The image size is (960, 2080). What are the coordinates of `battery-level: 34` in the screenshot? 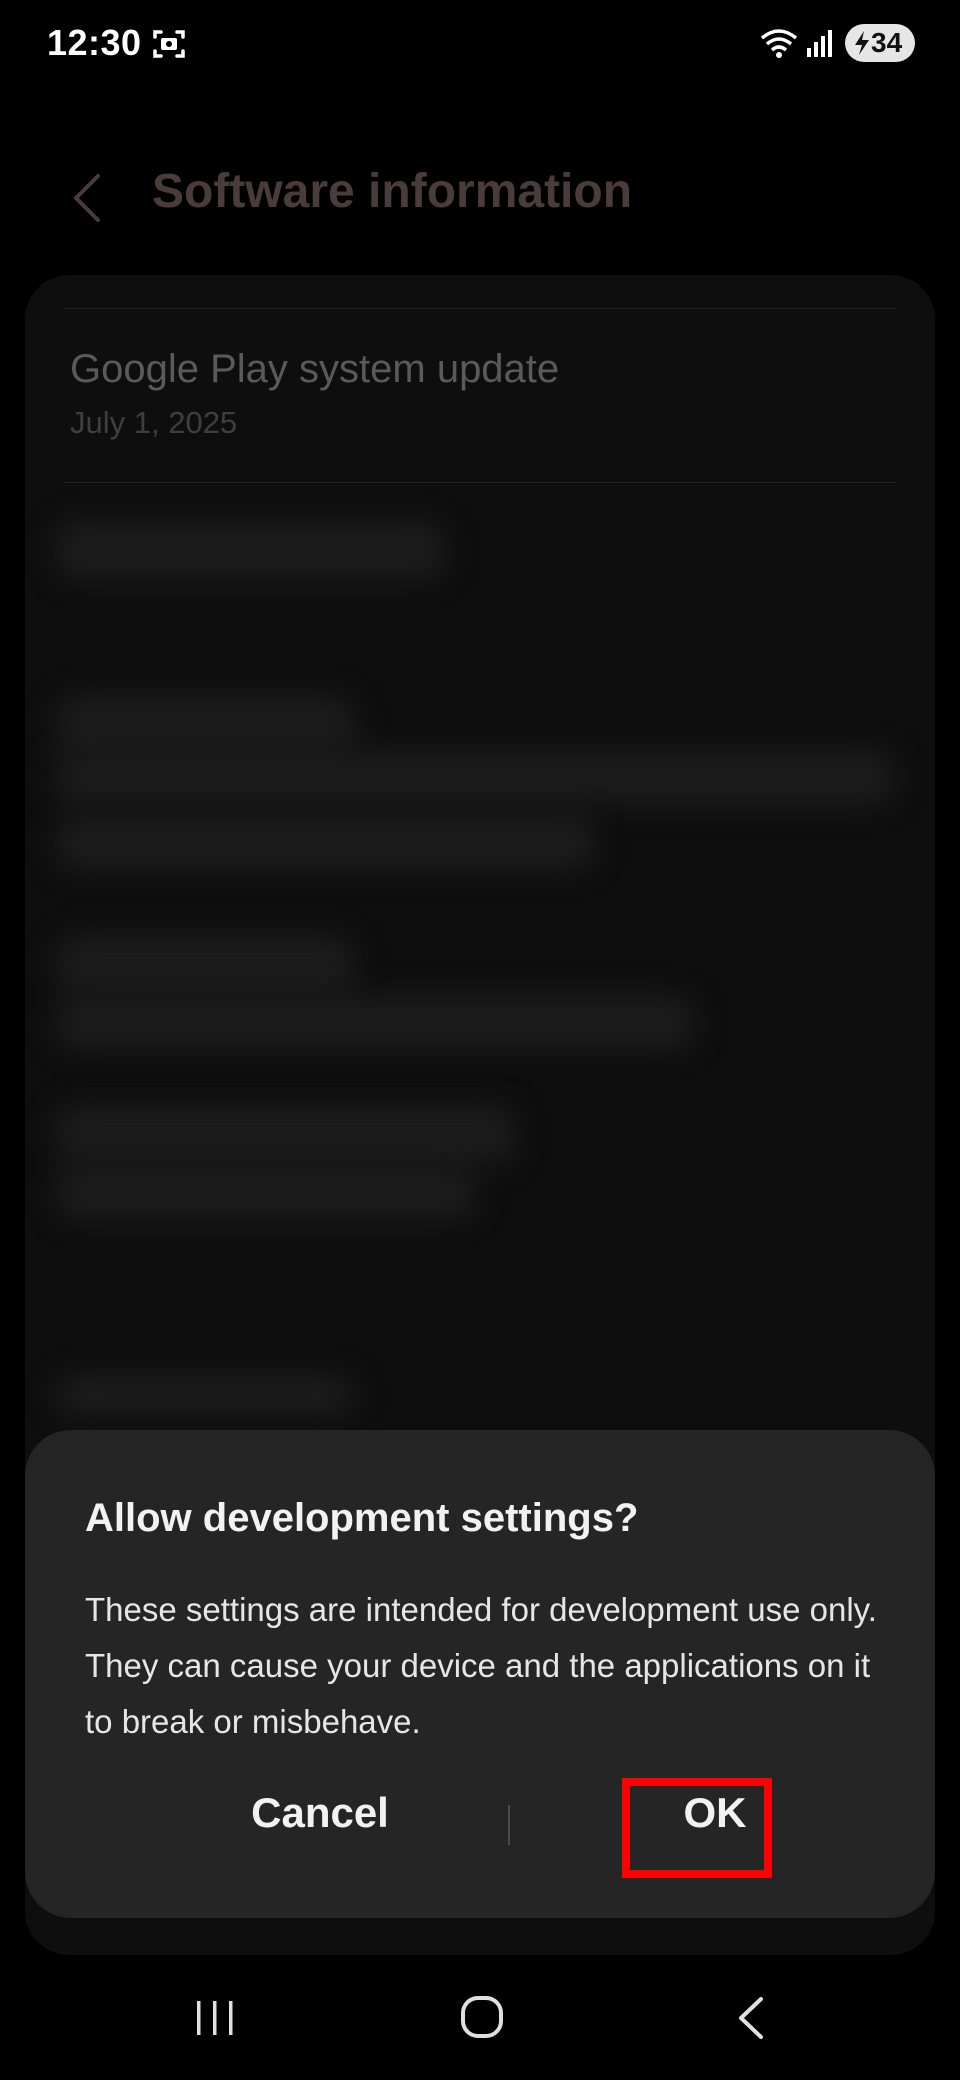 It's located at (887, 42).